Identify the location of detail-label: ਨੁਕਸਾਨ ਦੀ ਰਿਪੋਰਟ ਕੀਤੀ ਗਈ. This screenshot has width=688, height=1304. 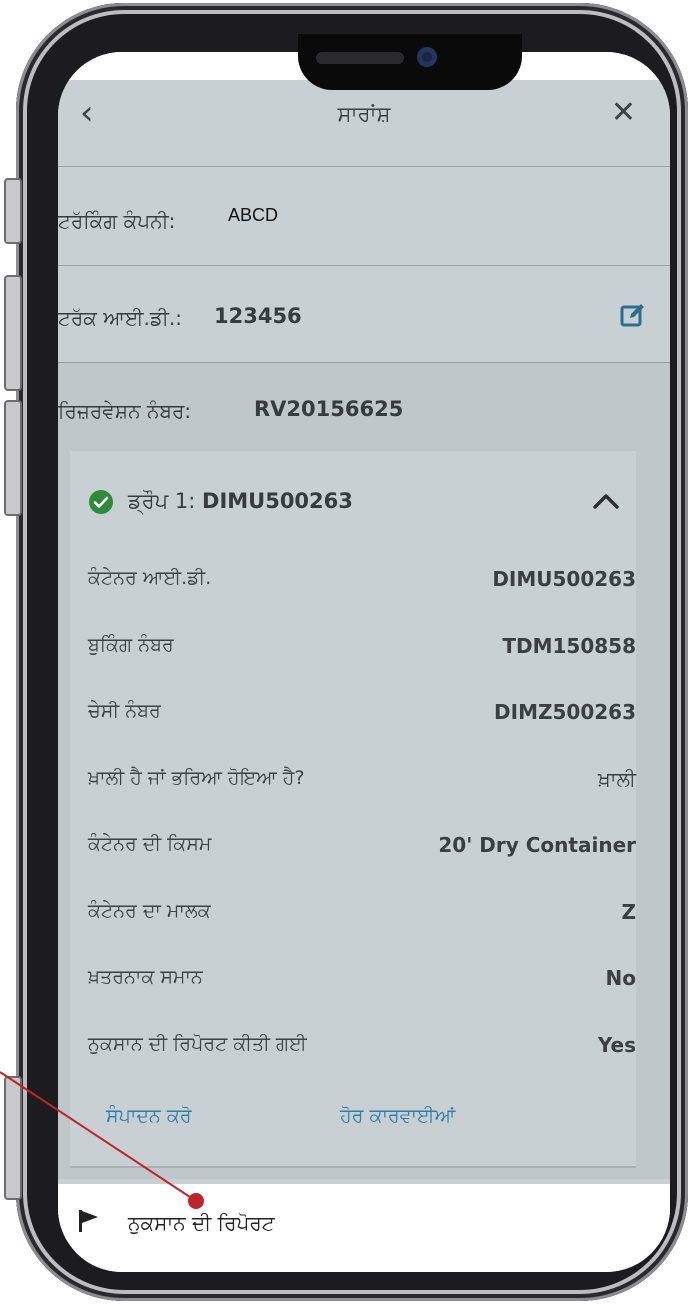
(197, 1043).